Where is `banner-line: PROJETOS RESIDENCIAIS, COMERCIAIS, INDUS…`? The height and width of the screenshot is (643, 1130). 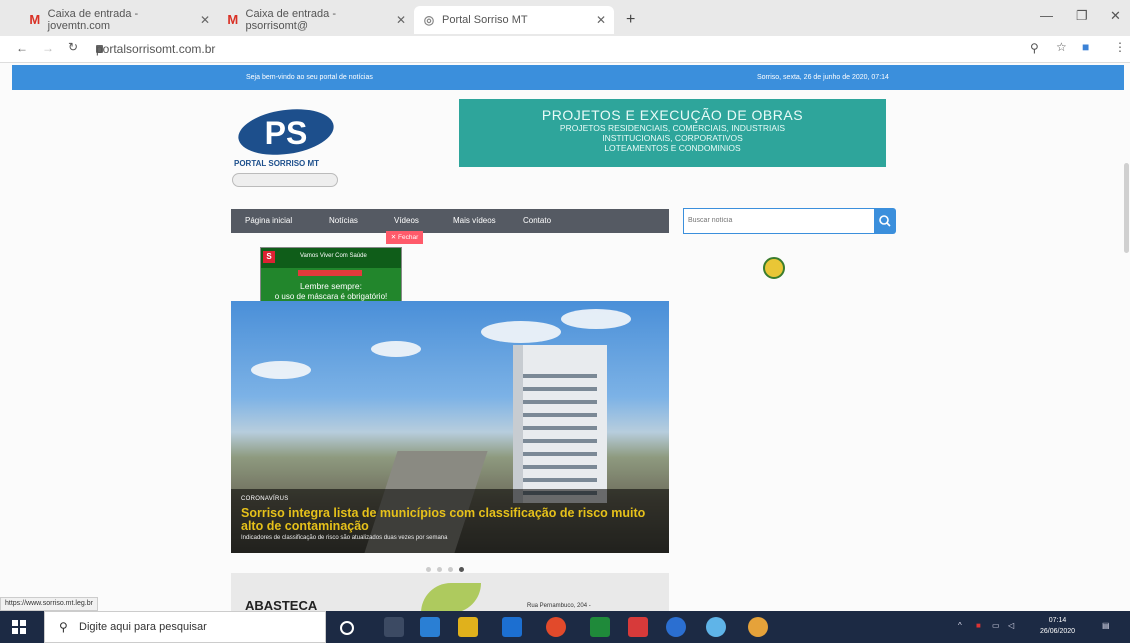
banner-line: PROJETOS RESIDENCIAIS, COMERCIAIS, INDUS… is located at coordinates (672, 128).